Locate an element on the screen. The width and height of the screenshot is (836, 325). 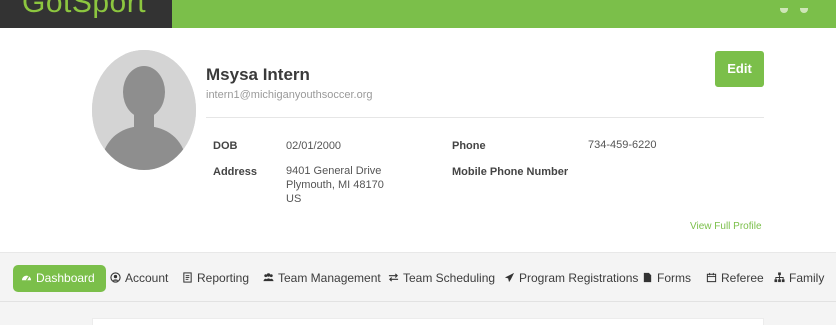
dashboard-icon is located at coordinates (26, 278).